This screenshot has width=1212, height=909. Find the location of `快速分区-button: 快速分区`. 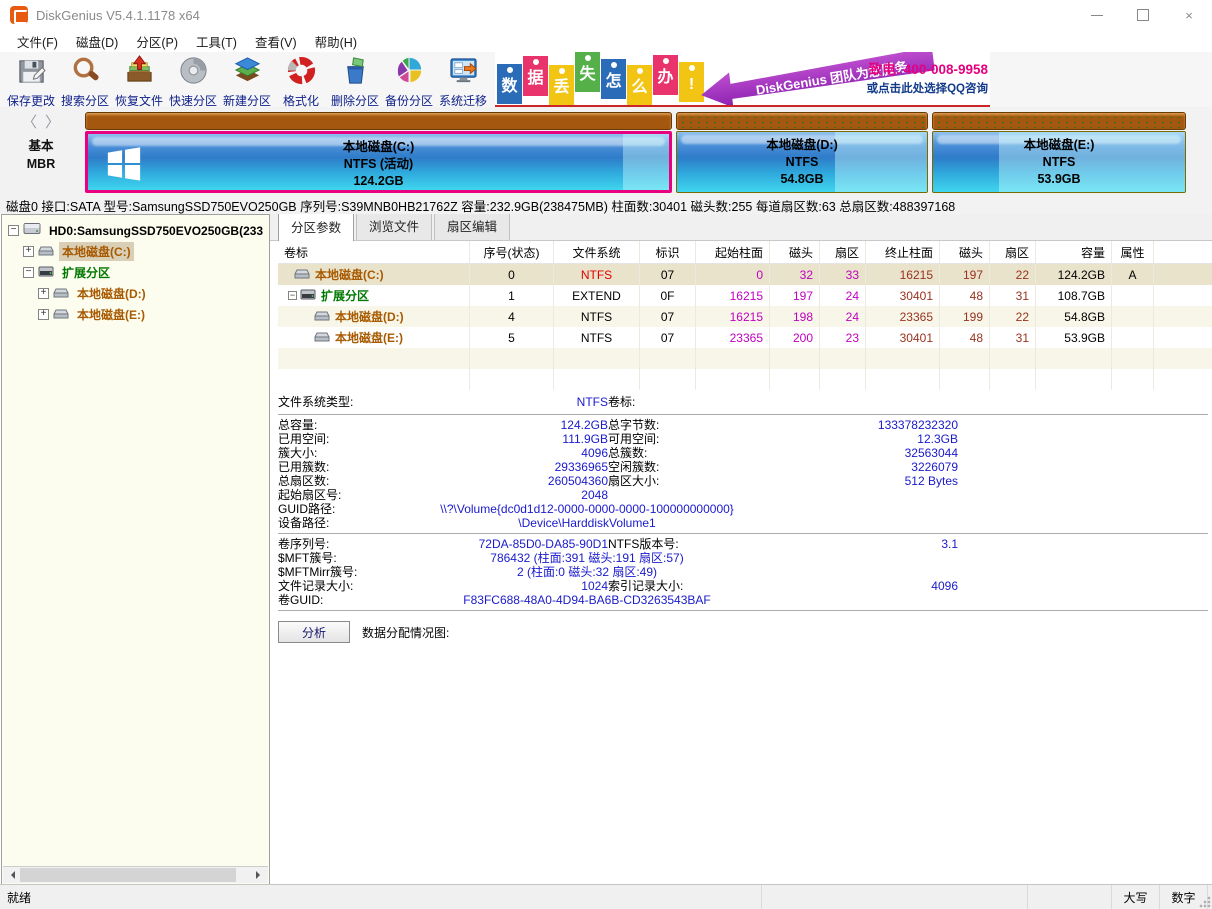

快速分区-button: 快速分区 is located at coordinates (193, 80).